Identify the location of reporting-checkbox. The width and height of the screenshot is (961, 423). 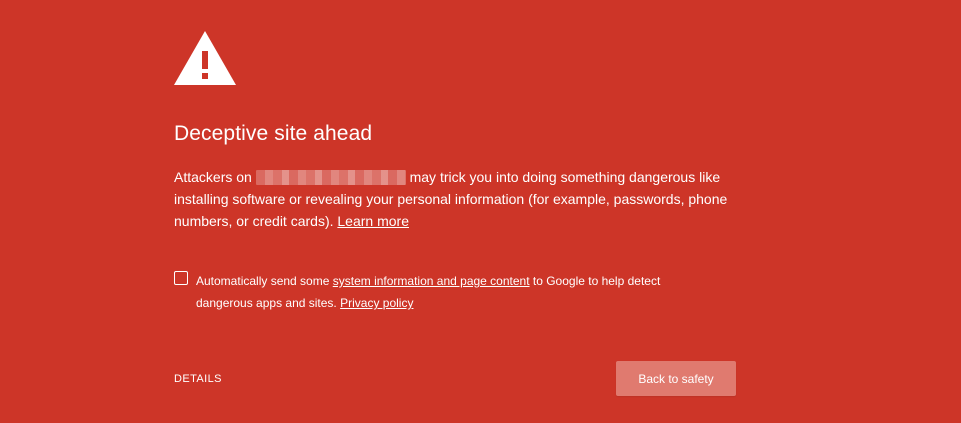
(181, 278).